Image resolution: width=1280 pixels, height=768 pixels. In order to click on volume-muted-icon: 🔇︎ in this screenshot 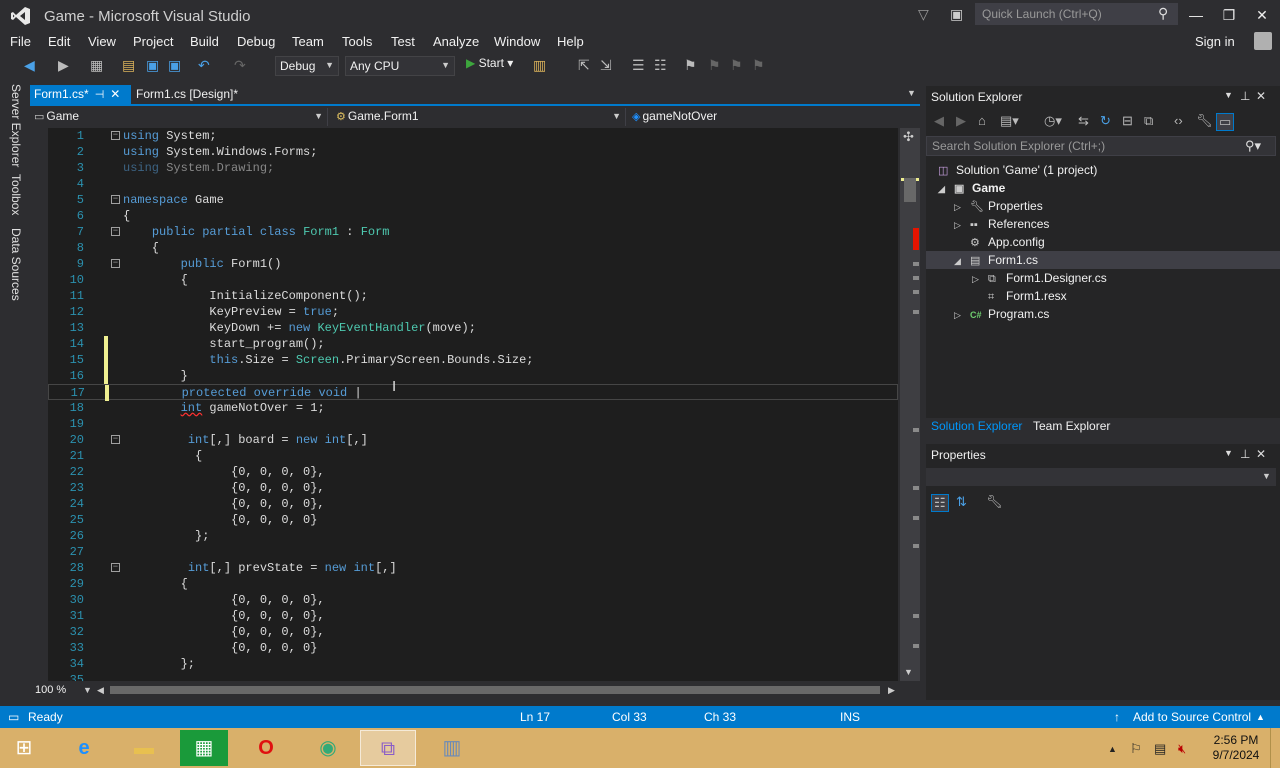, I will do `click(1182, 749)`.